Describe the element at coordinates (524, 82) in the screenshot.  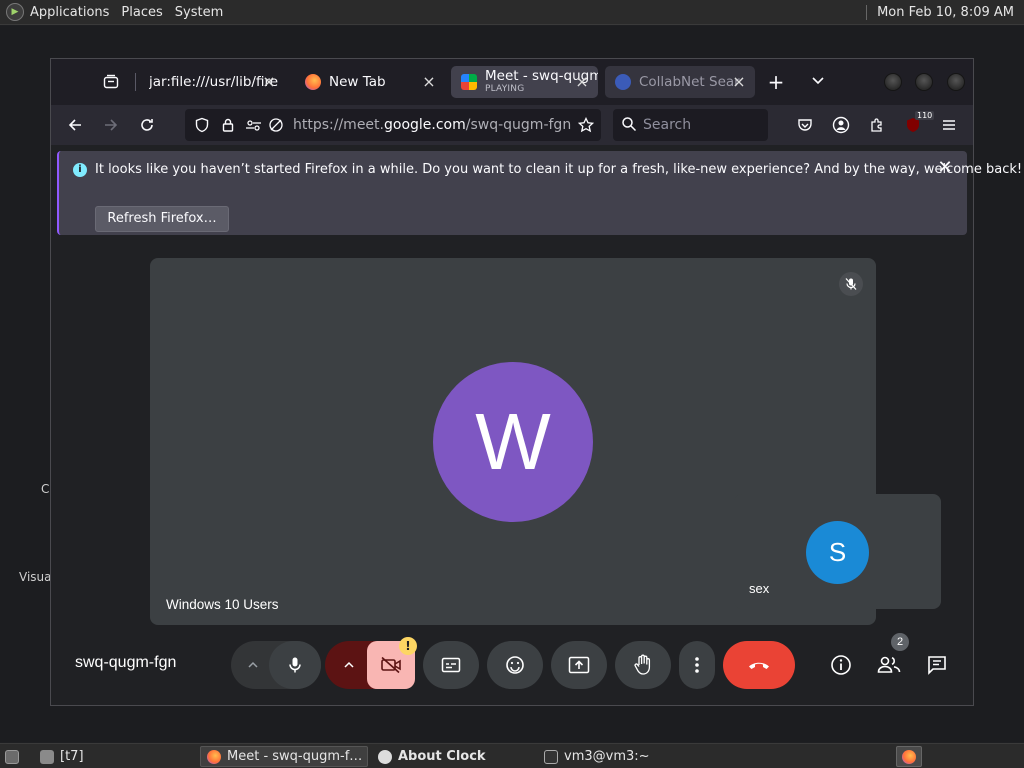
I see `tab-meet: Meet - swq-qugm PLAYING ×` at that location.